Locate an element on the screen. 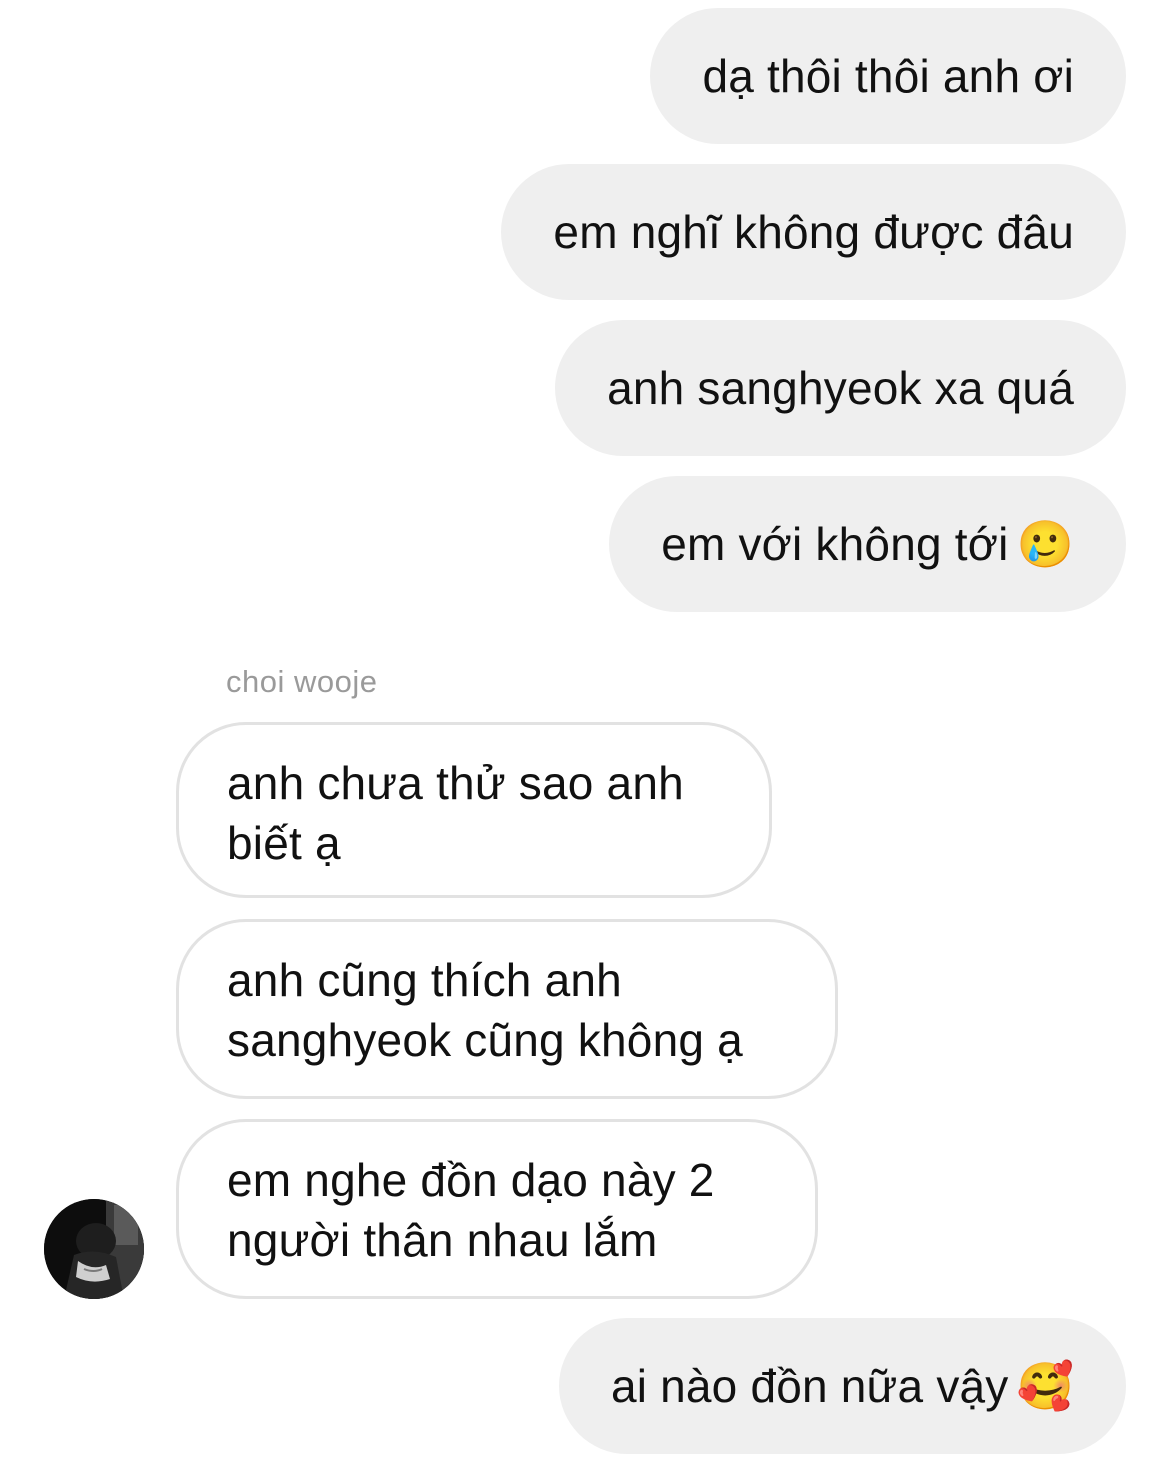  message-text: ai nào đồn nữa vậy is located at coordinates (809, 1386).